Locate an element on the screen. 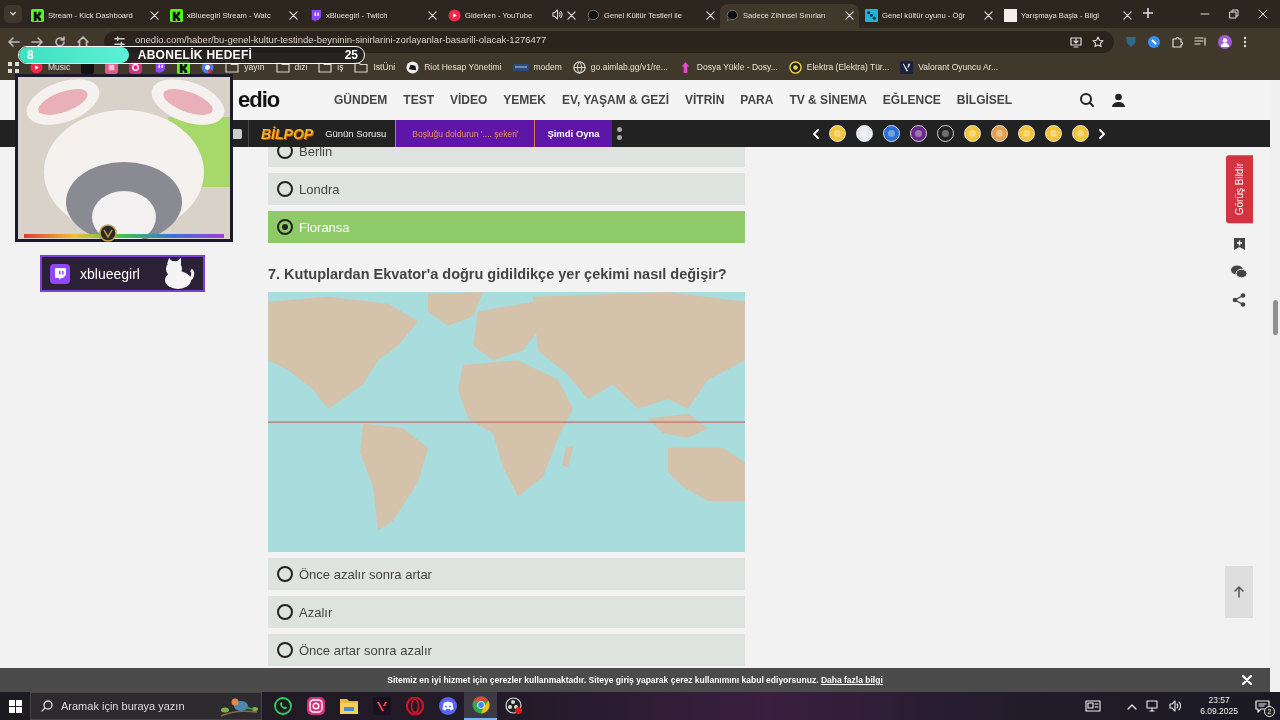 This screenshot has width=1280, height=720. bookmark: Riot Hesap Yönetimi is located at coordinates (454, 67).